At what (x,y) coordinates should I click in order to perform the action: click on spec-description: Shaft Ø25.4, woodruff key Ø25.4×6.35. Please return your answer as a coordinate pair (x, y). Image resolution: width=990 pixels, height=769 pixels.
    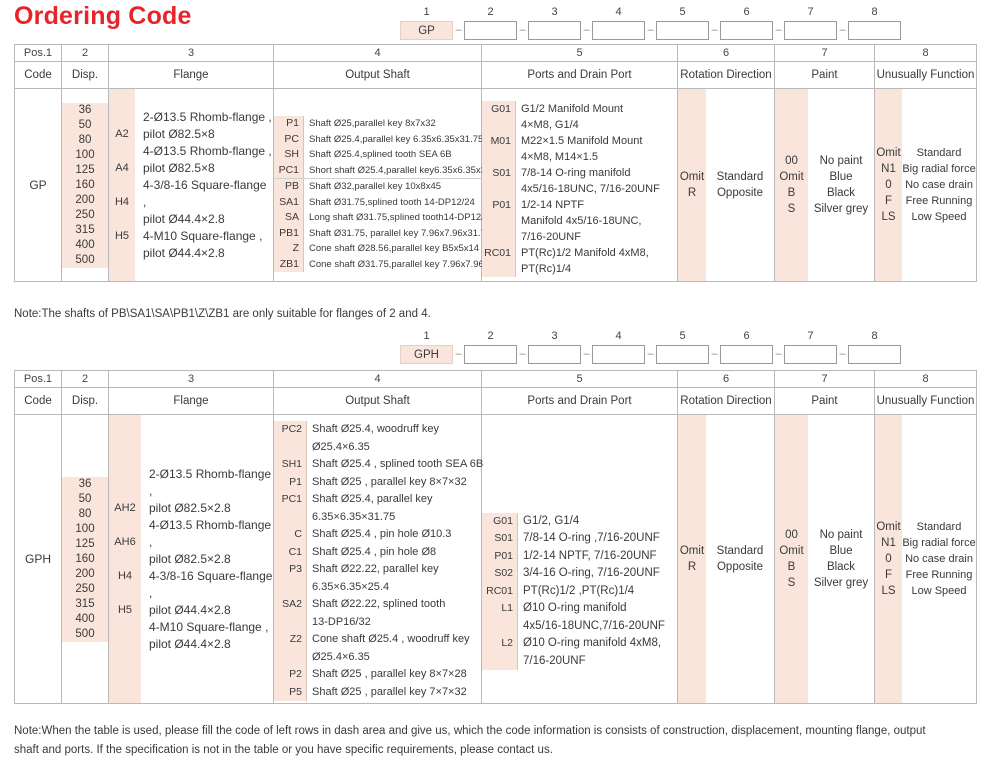
    Looking at the image, I should click on (394, 438).